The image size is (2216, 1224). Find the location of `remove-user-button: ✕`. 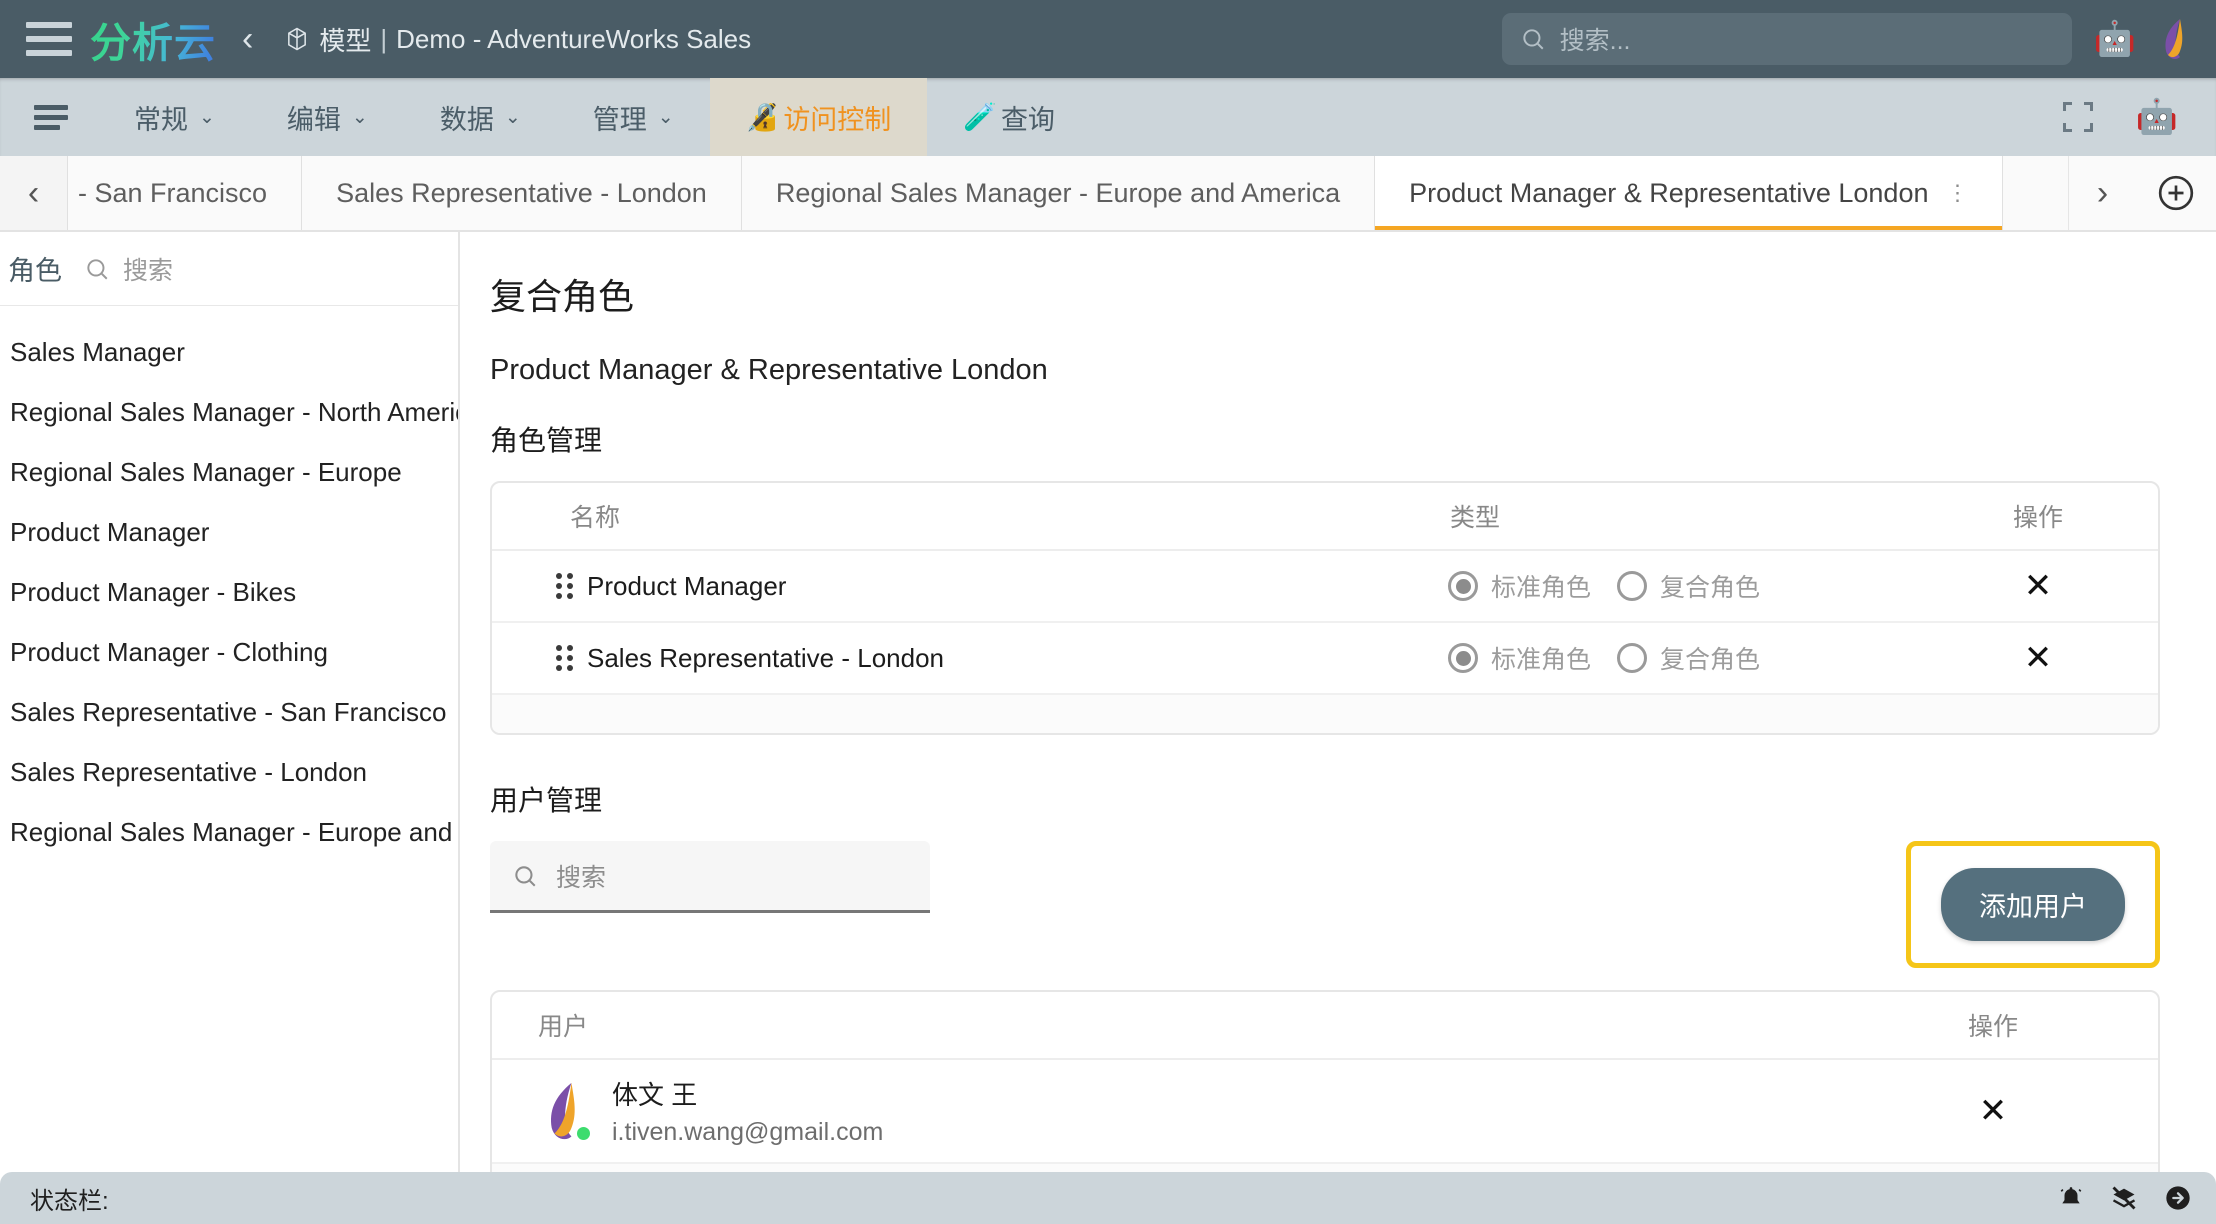

remove-user-button: ✕ is located at coordinates (1993, 1111).